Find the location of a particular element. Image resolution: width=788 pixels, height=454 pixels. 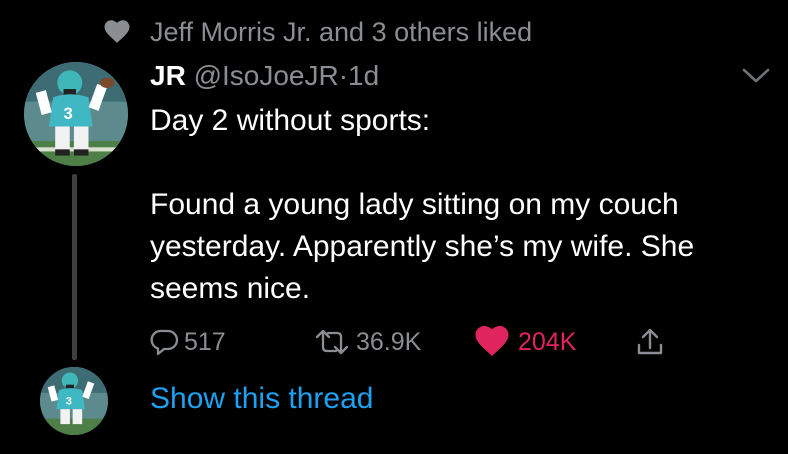

like-count: 204K is located at coordinates (547, 341).